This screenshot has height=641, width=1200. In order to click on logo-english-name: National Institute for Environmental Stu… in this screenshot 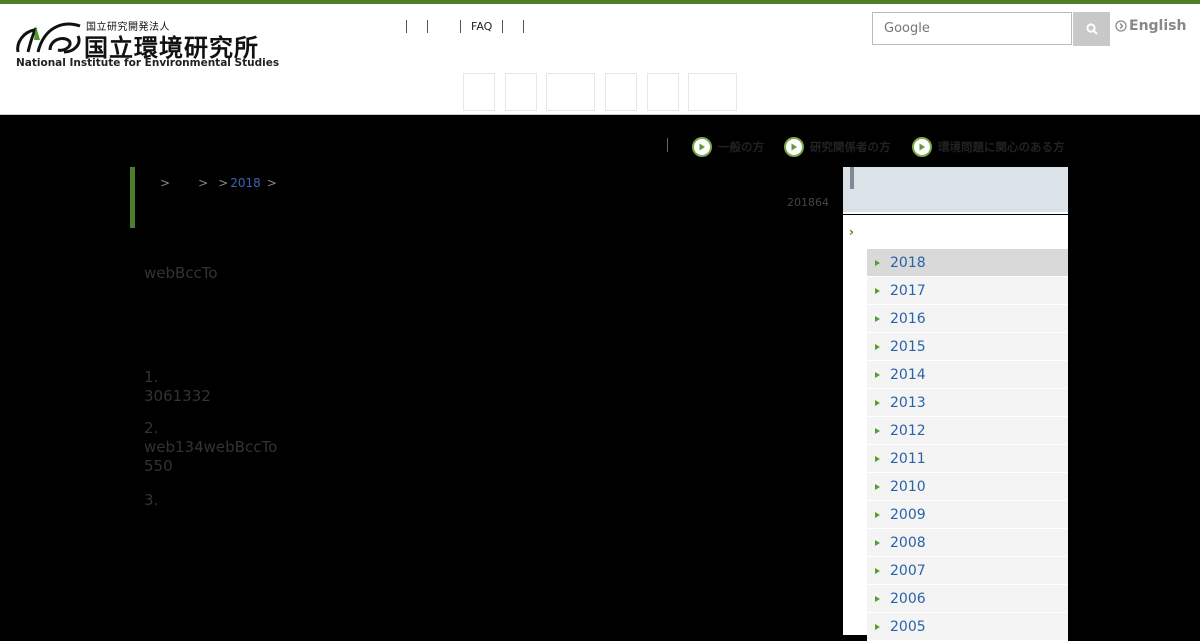, I will do `click(148, 63)`.